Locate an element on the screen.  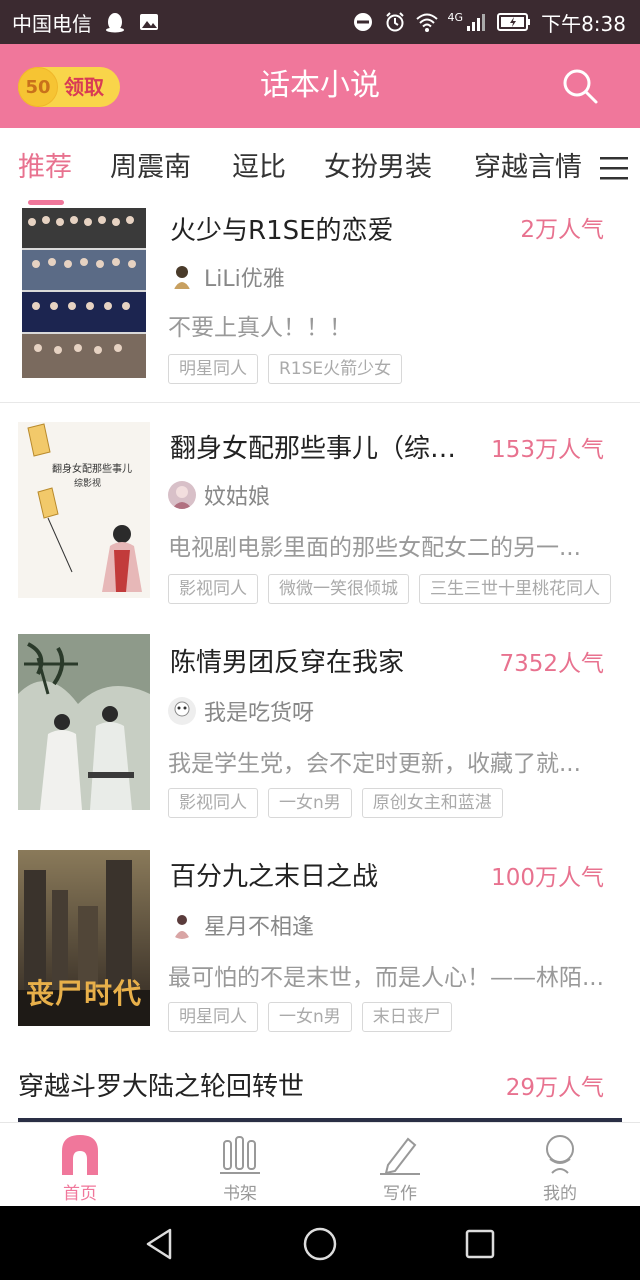
author-name: 星月不相逢 is located at coordinates (259, 927).